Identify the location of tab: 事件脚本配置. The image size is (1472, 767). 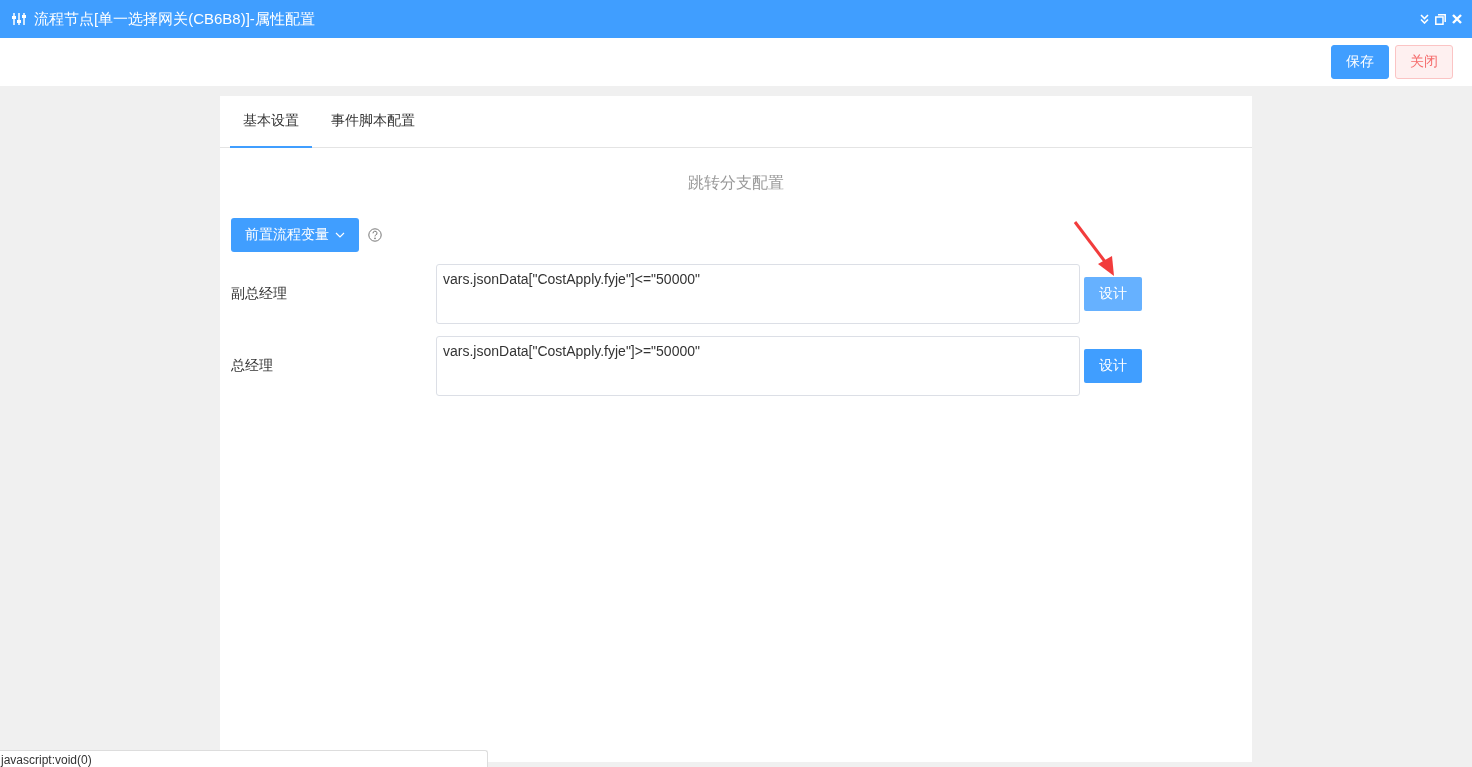
(373, 122).